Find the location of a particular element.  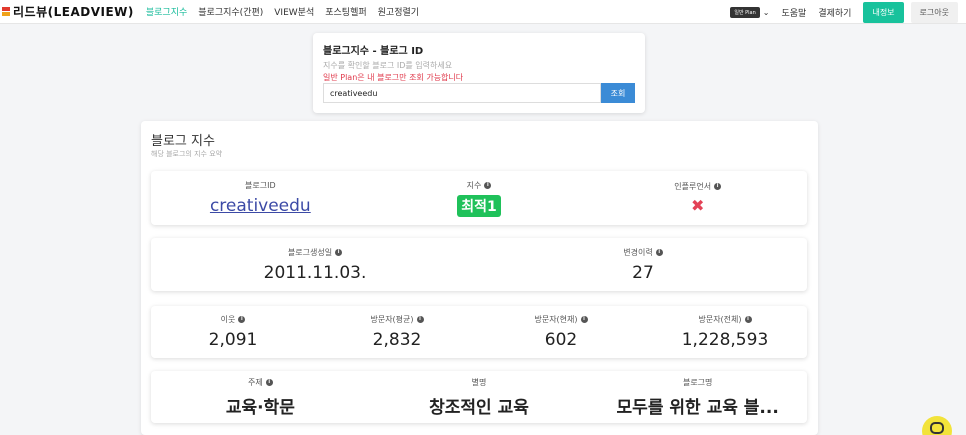

chat-button is located at coordinates (937, 425).